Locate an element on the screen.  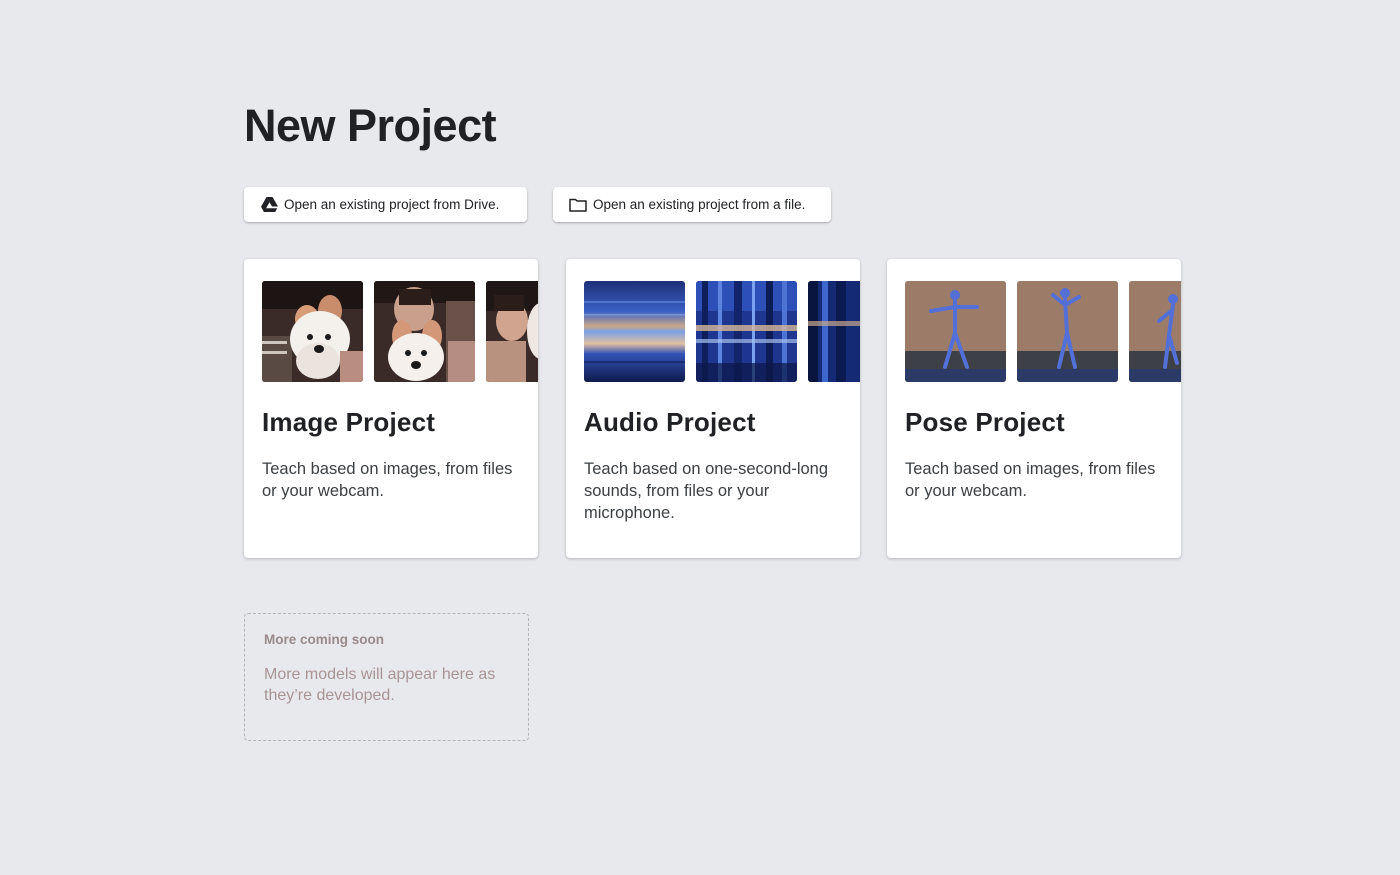
open-from-file-button: Open an existing project from a file. is located at coordinates (692, 204).